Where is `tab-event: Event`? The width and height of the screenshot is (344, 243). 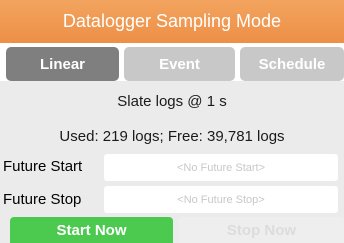 tab-event: Event is located at coordinates (179, 64).